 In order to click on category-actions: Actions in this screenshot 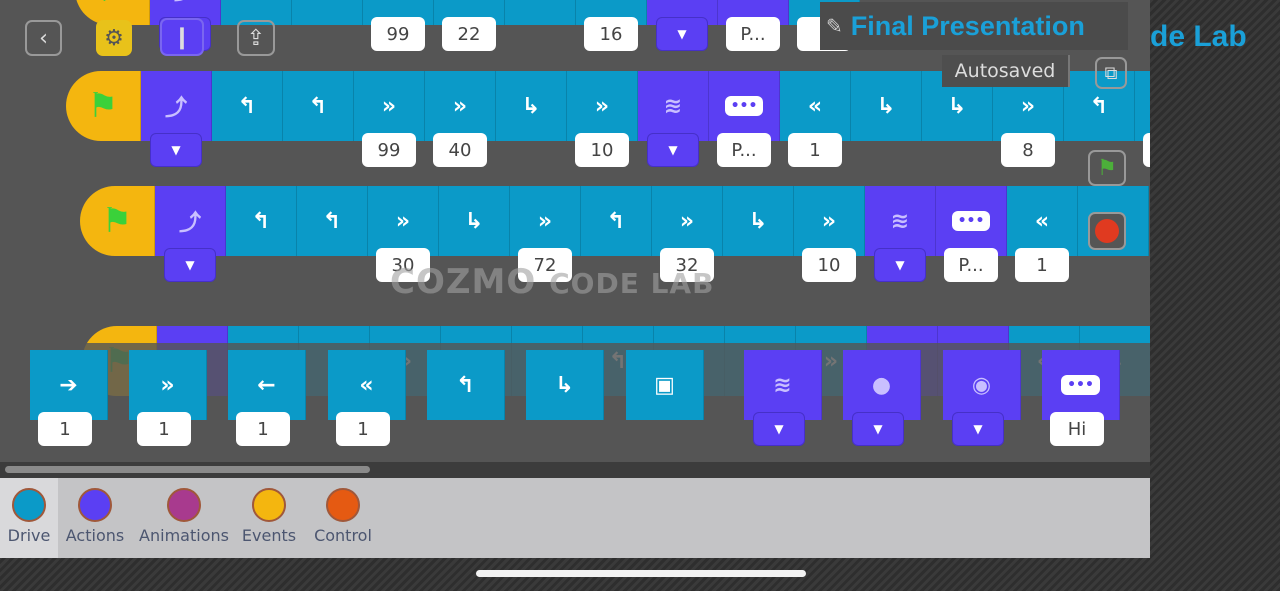, I will do `click(95, 518)`.